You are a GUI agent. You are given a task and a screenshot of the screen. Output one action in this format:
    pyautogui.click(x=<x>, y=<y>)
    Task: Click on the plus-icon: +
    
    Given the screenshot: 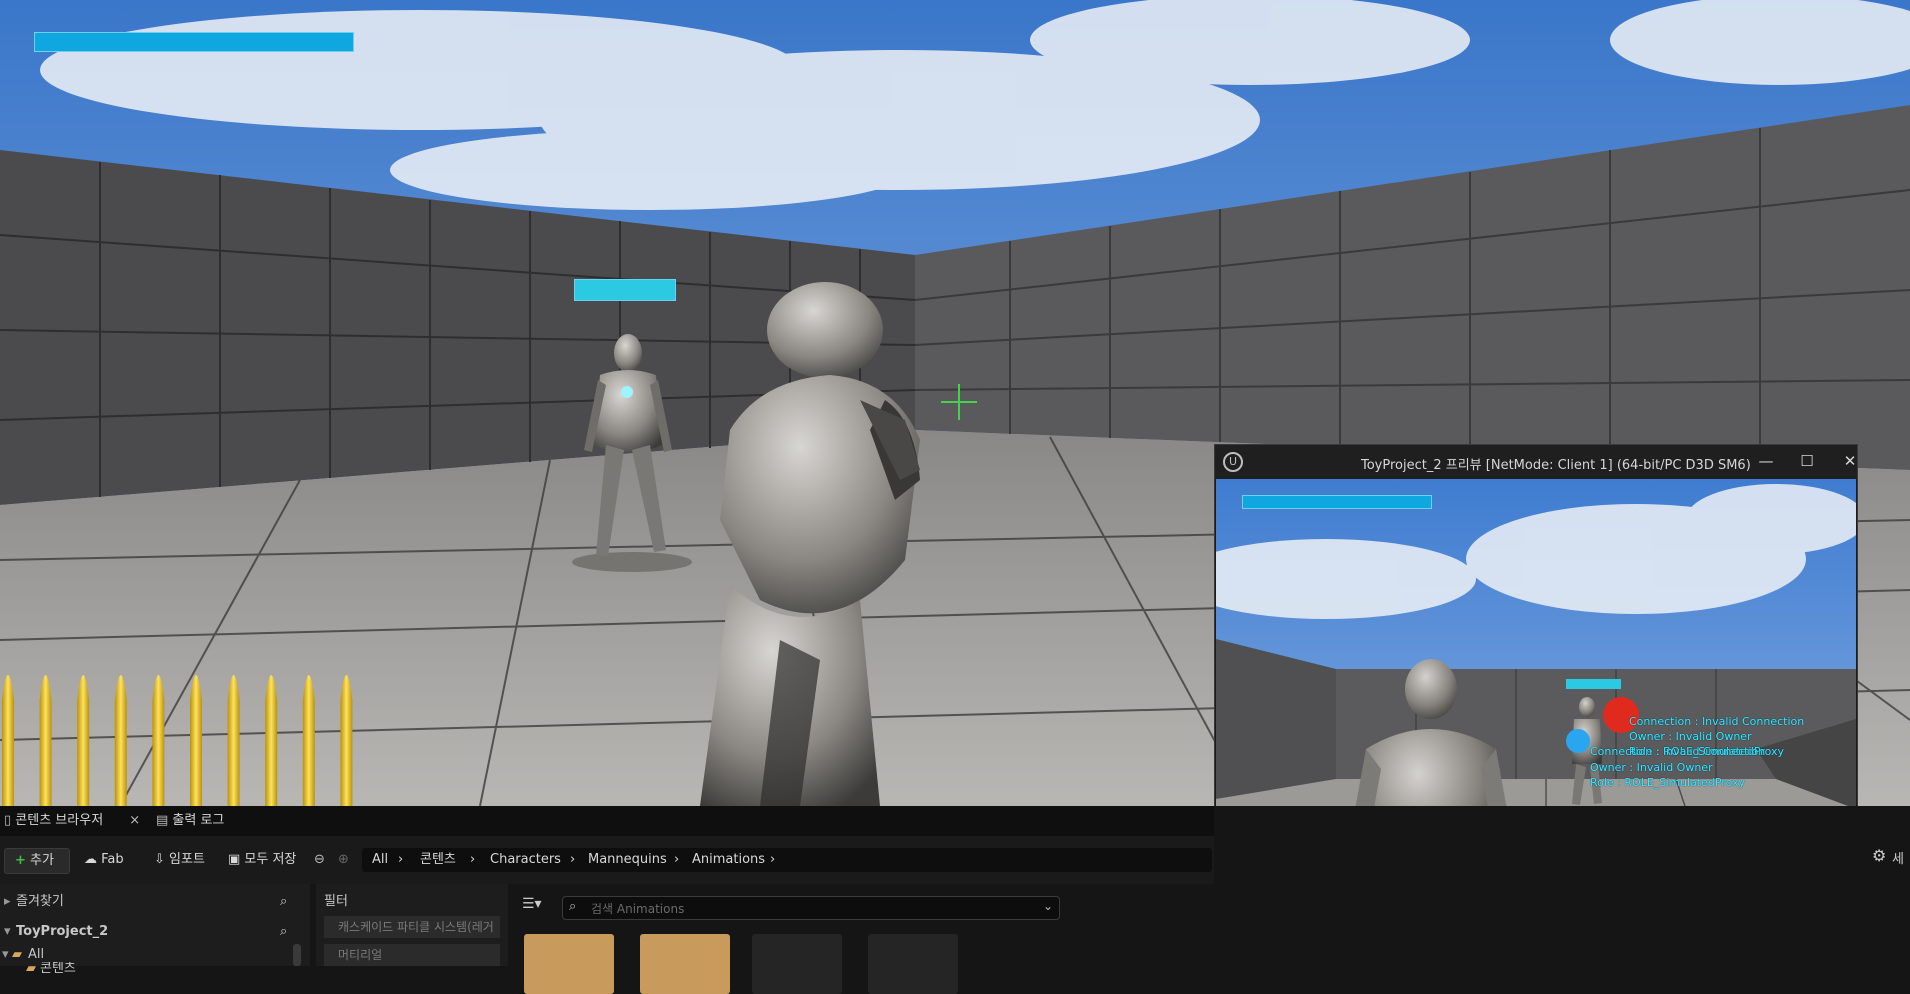 What is the action you would take?
    pyautogui.click(x=20, y=860)
    